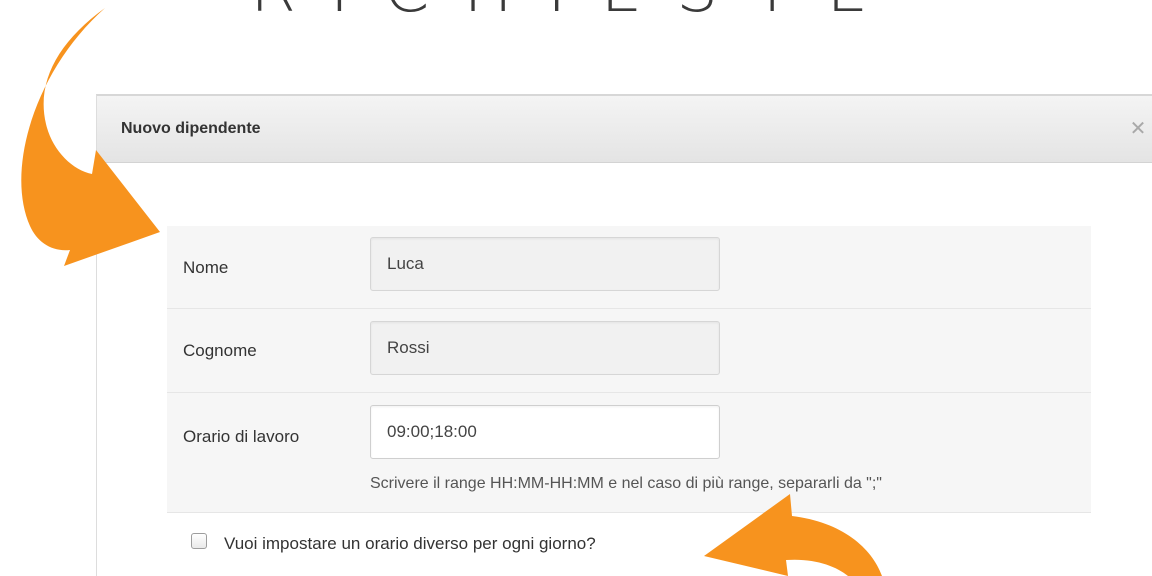  I want to click on banner-title: RICHIESTE, so click(576, 11).